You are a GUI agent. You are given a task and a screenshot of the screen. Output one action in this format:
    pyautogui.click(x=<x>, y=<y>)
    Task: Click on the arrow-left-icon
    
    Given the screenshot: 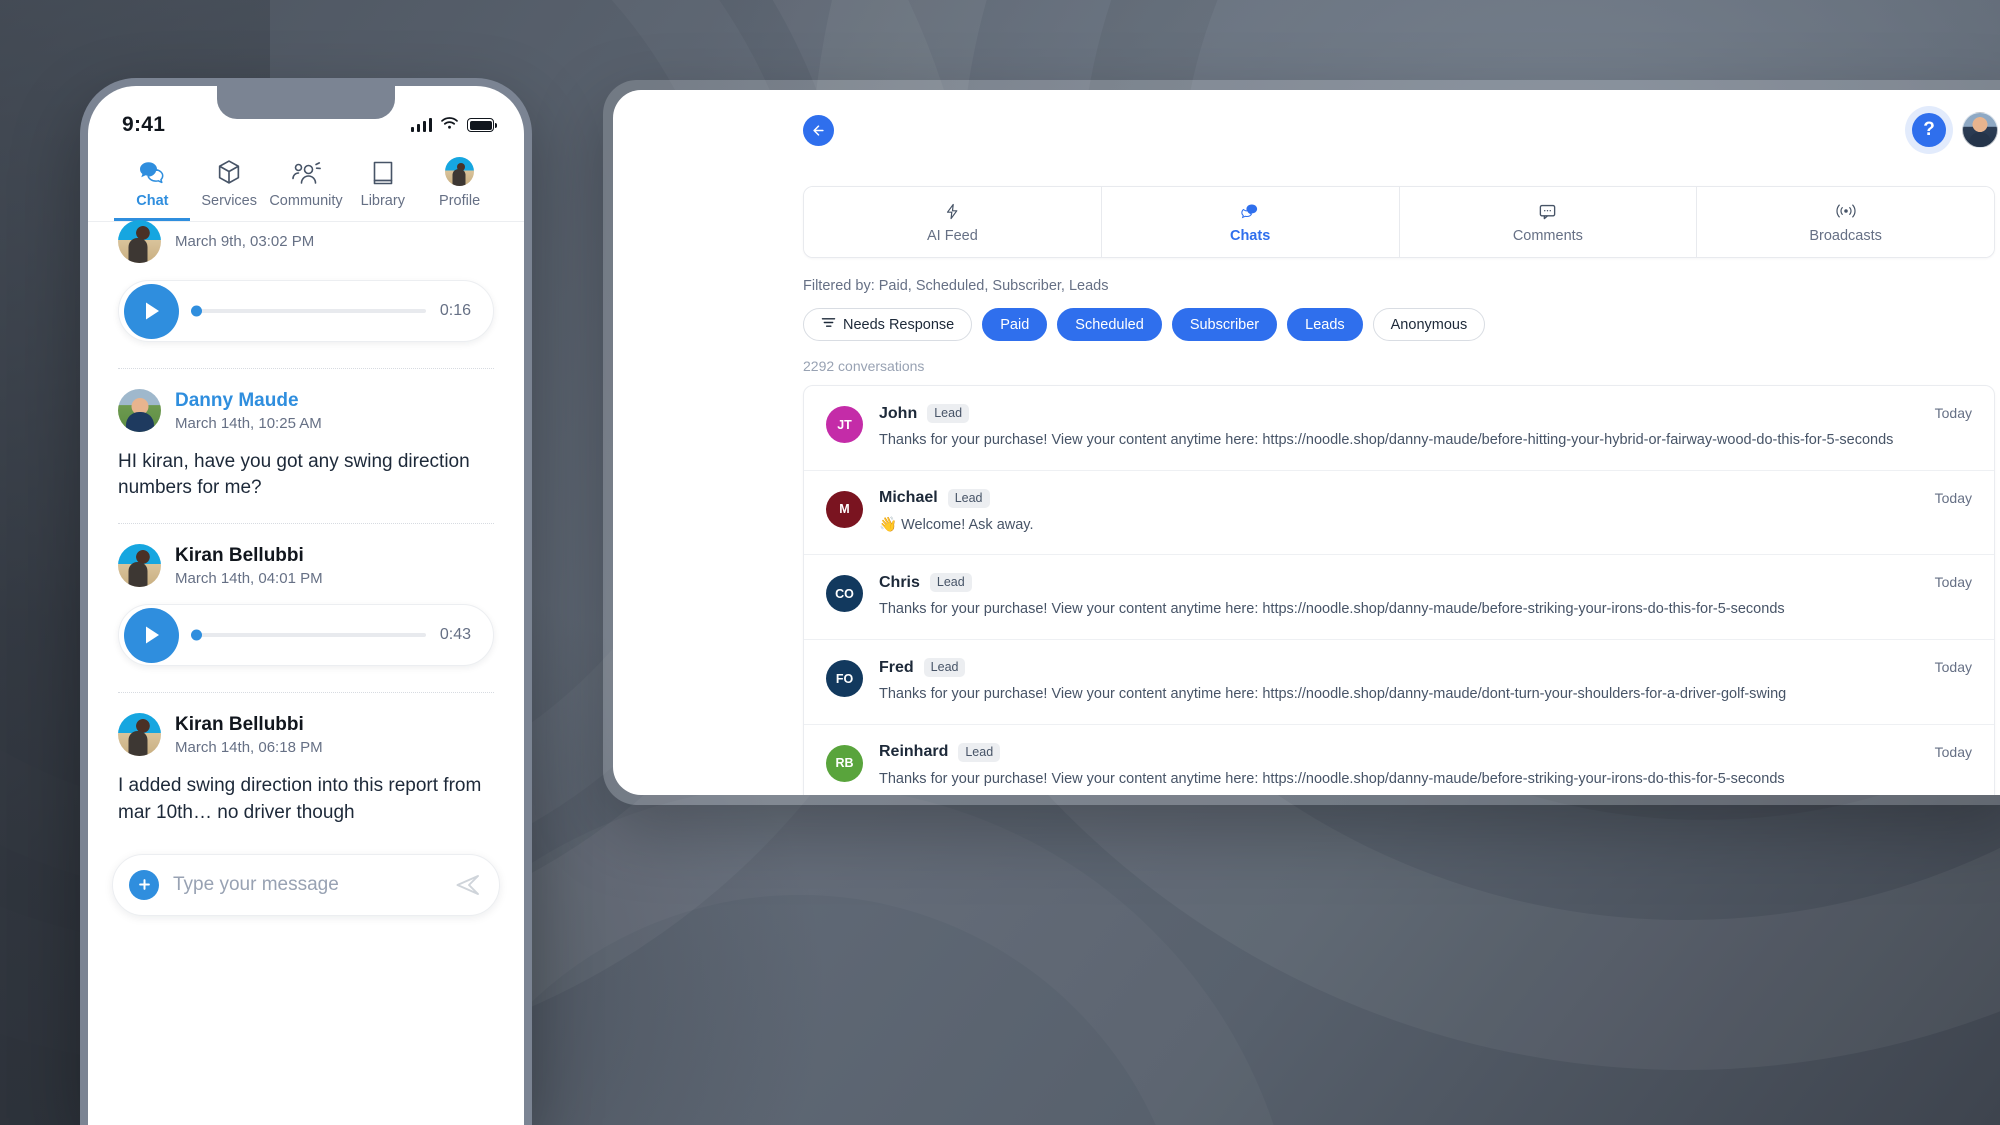 What is the action you would take?
    pyautogui.click(x=818, y=130)
    